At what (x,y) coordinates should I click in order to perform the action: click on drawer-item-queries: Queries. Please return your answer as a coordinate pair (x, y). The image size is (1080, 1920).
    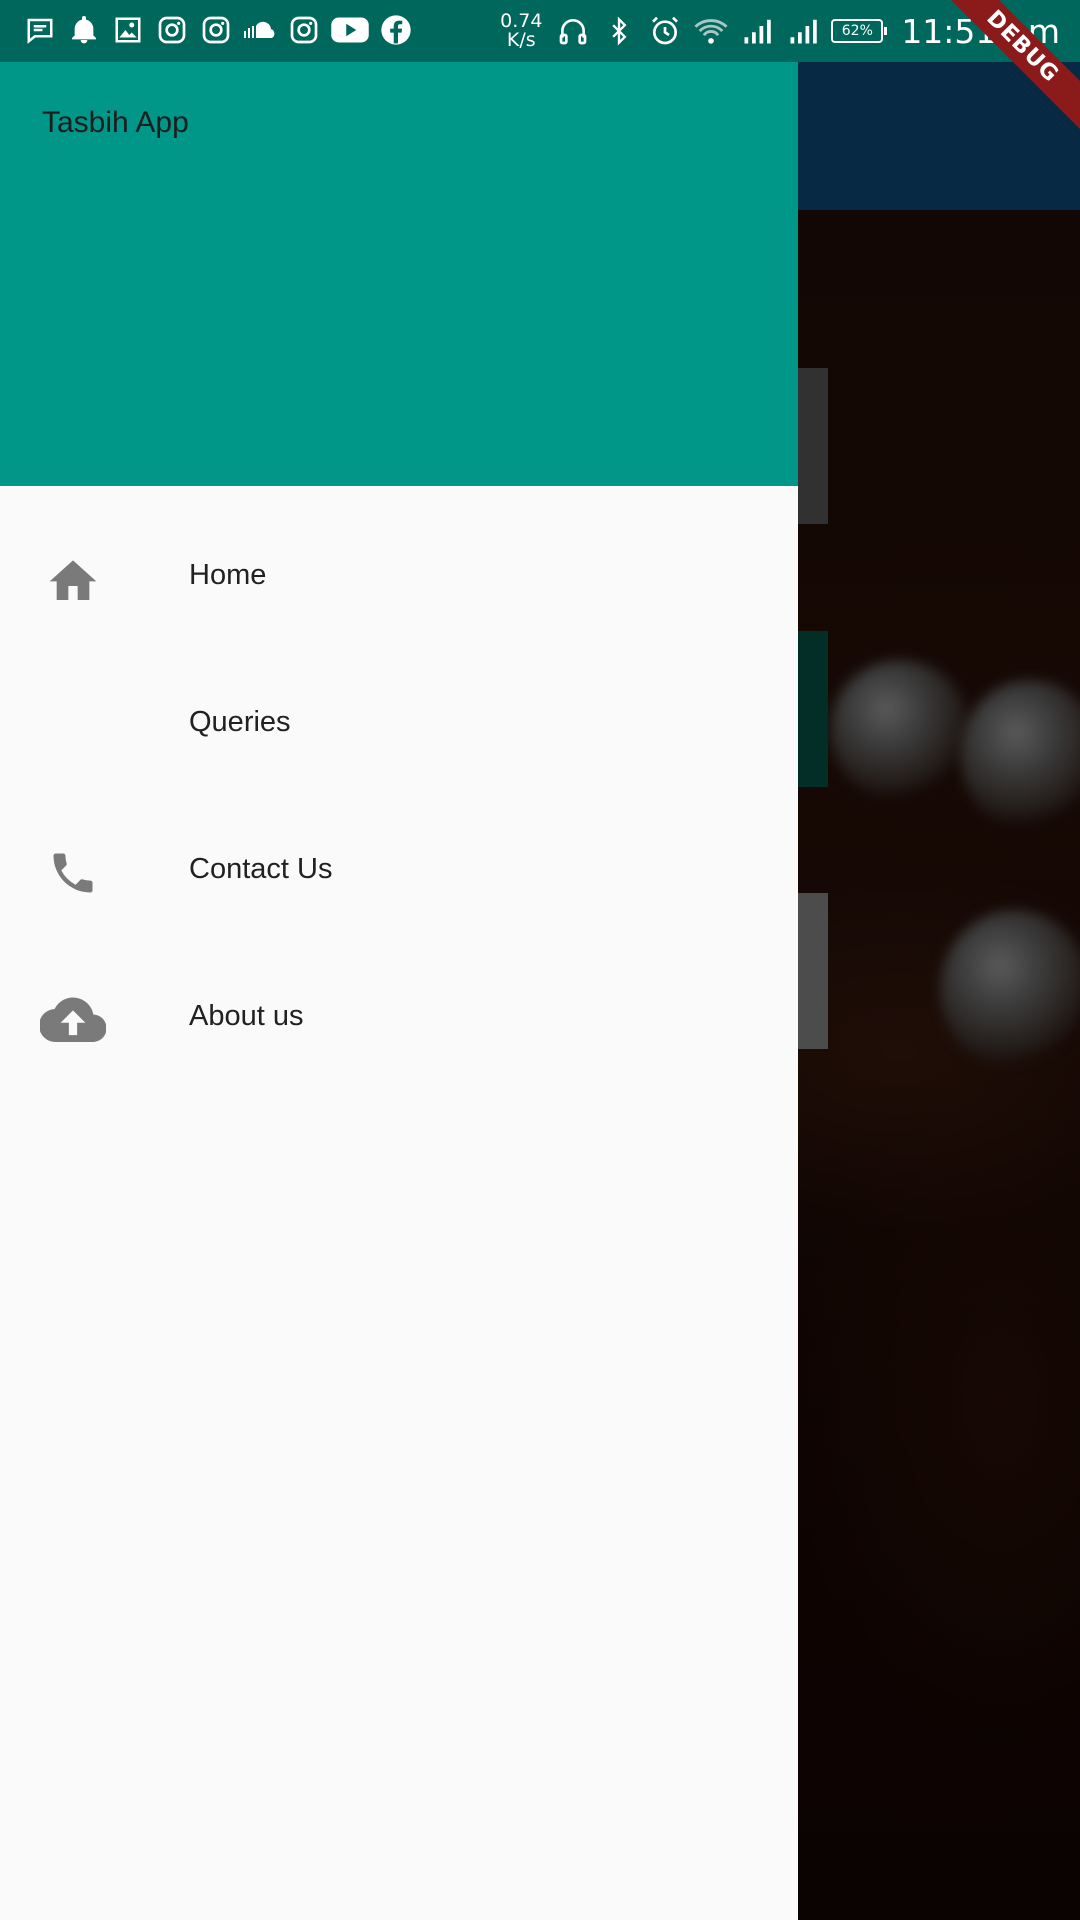
    Looking at the image, I should click on (399, 726).